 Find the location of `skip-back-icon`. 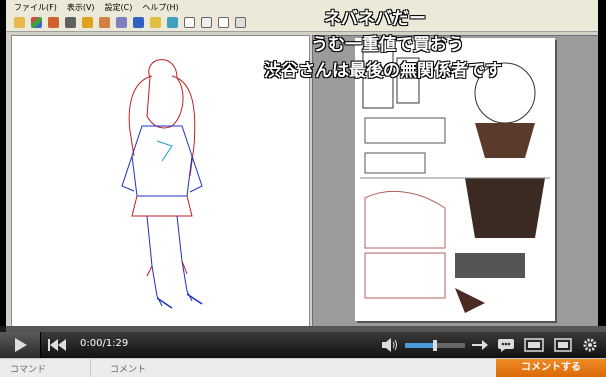

skip-back-icon is located at coordinates (57, 345).